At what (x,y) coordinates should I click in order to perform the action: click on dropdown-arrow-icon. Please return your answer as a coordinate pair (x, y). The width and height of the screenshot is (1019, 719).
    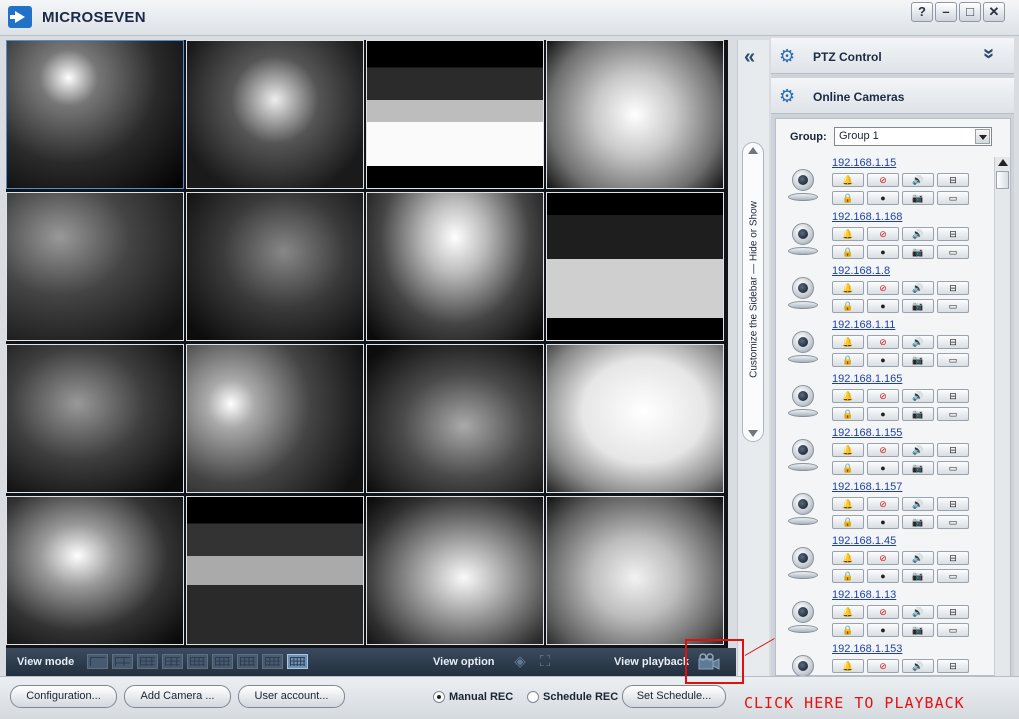
    Looking at the image, I should click on (982, 136).